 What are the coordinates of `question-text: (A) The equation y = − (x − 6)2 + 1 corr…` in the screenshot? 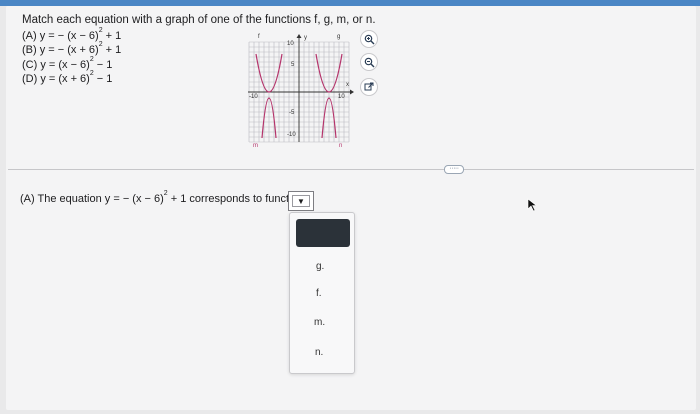 It's located at (162, 197).